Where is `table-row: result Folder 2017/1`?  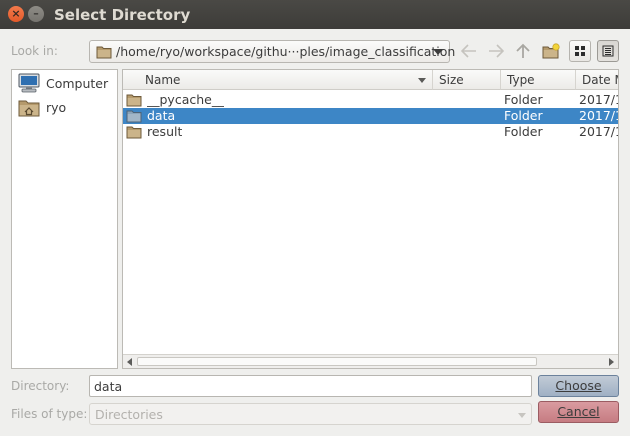
table-row: result Folder 2017/1 is located at coordinates (370, 132).